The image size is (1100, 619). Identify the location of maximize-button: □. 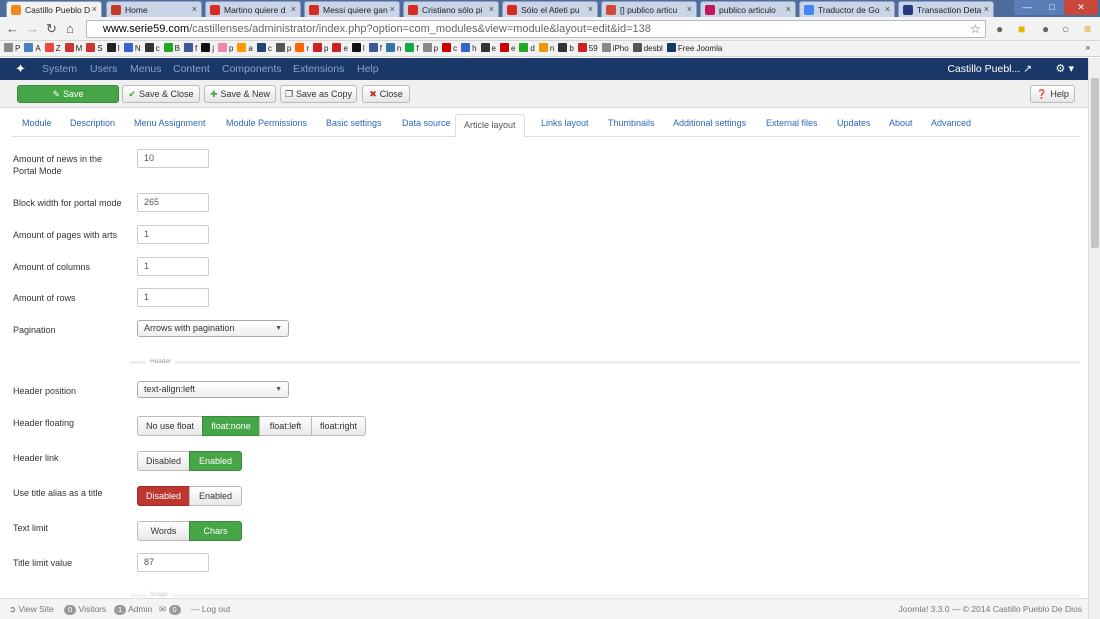
(1052, 7).